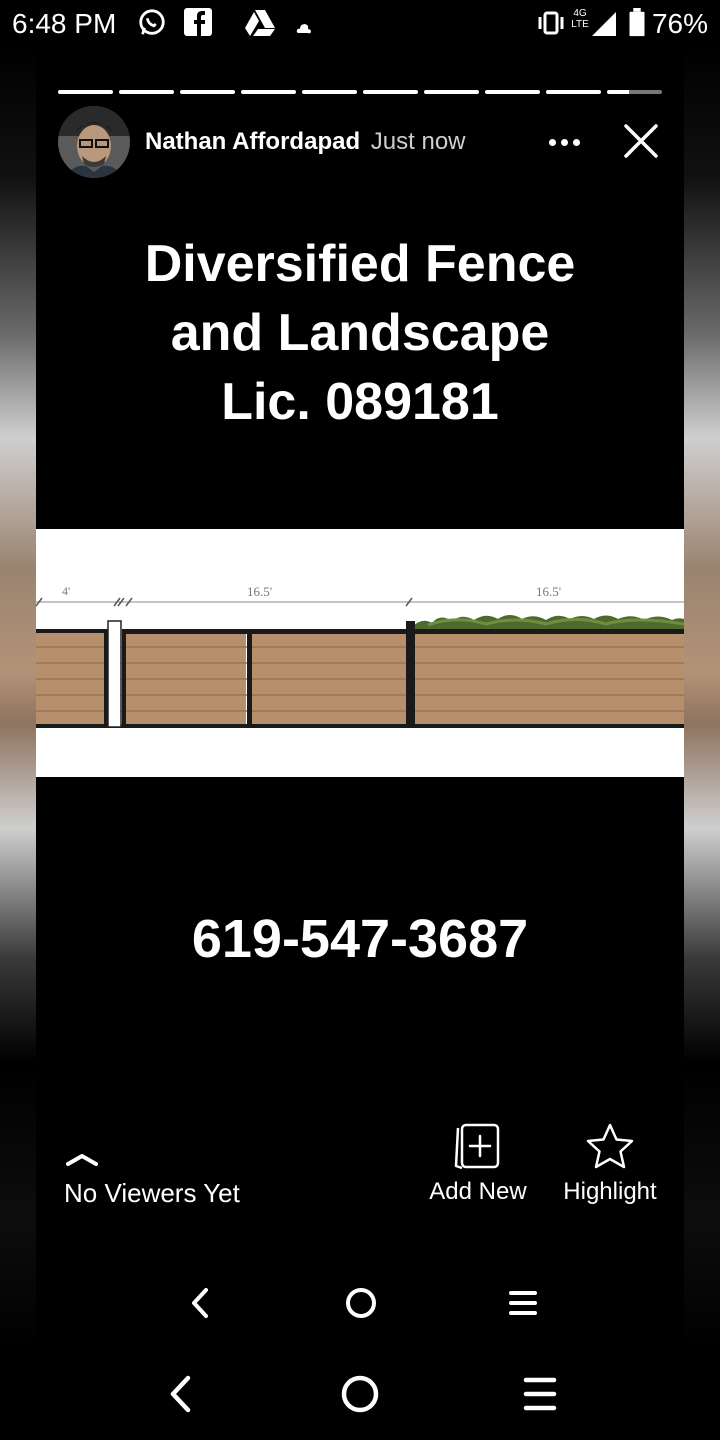 This screenshot has height=1440, width=720. Describe the element at coordinates (66, 591) in the screenshot. I see `dimension-label: 4'` at that location.